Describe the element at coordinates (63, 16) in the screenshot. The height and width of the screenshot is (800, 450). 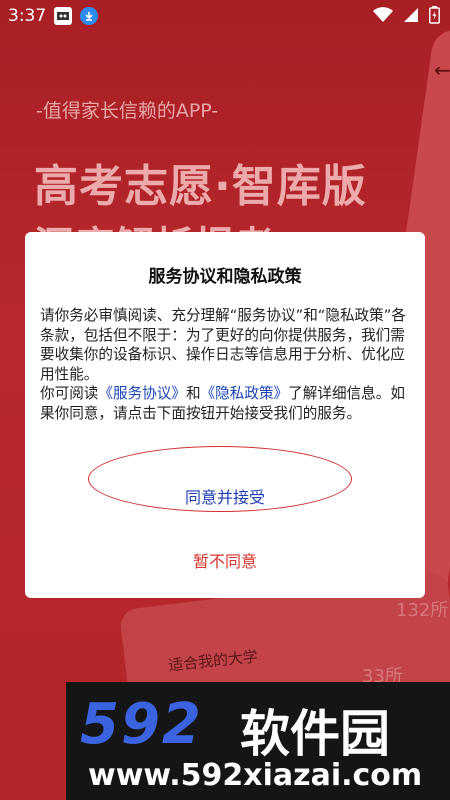
I see `app-notification-icon` at that location.